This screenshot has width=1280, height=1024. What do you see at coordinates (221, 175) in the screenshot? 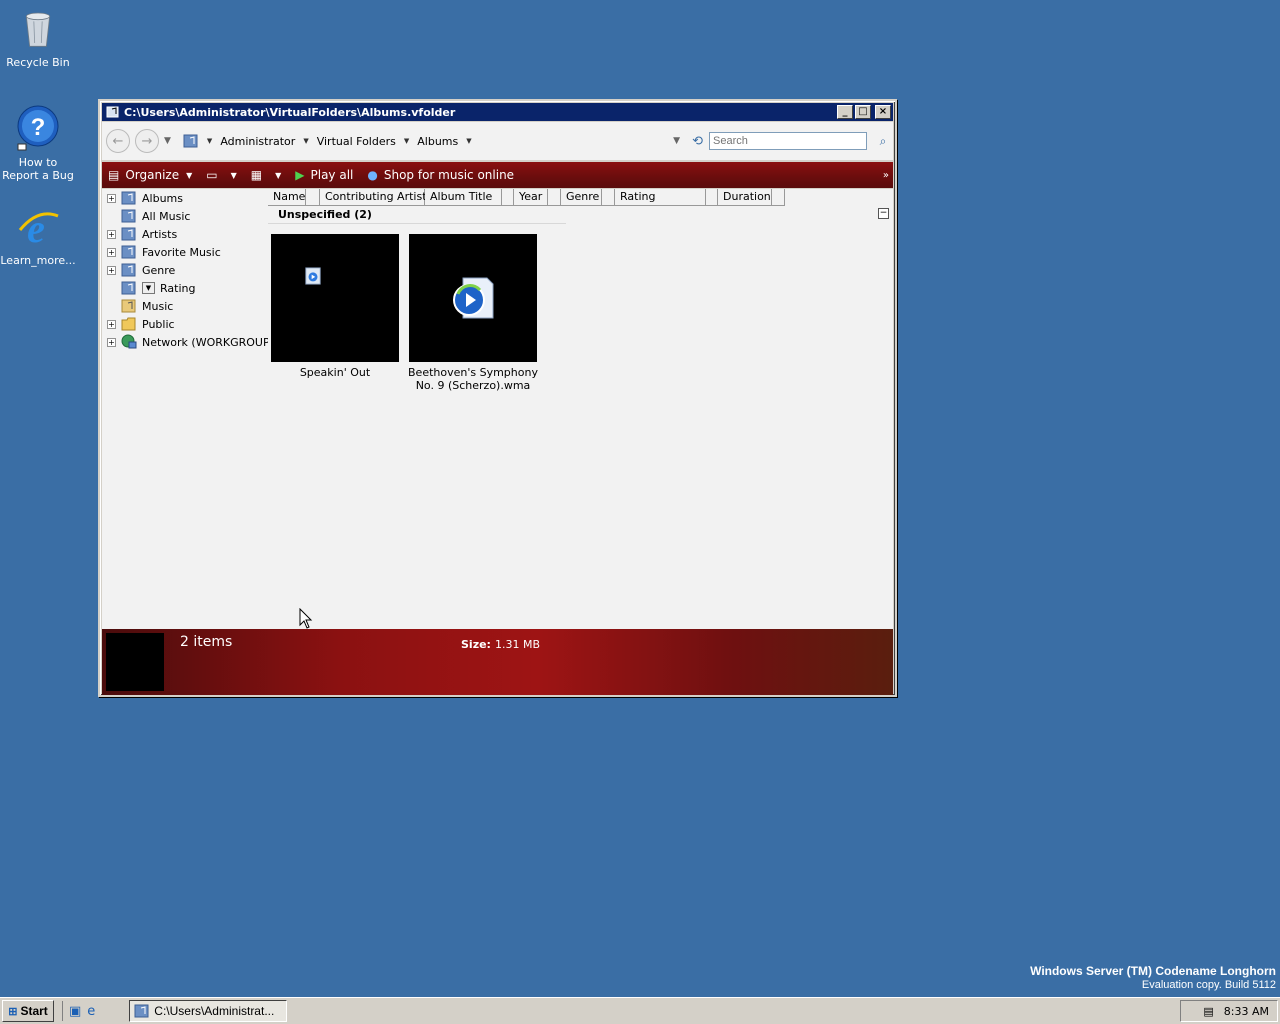
I see `views-button: ▭ ▼` at bounding box center [221, 175].